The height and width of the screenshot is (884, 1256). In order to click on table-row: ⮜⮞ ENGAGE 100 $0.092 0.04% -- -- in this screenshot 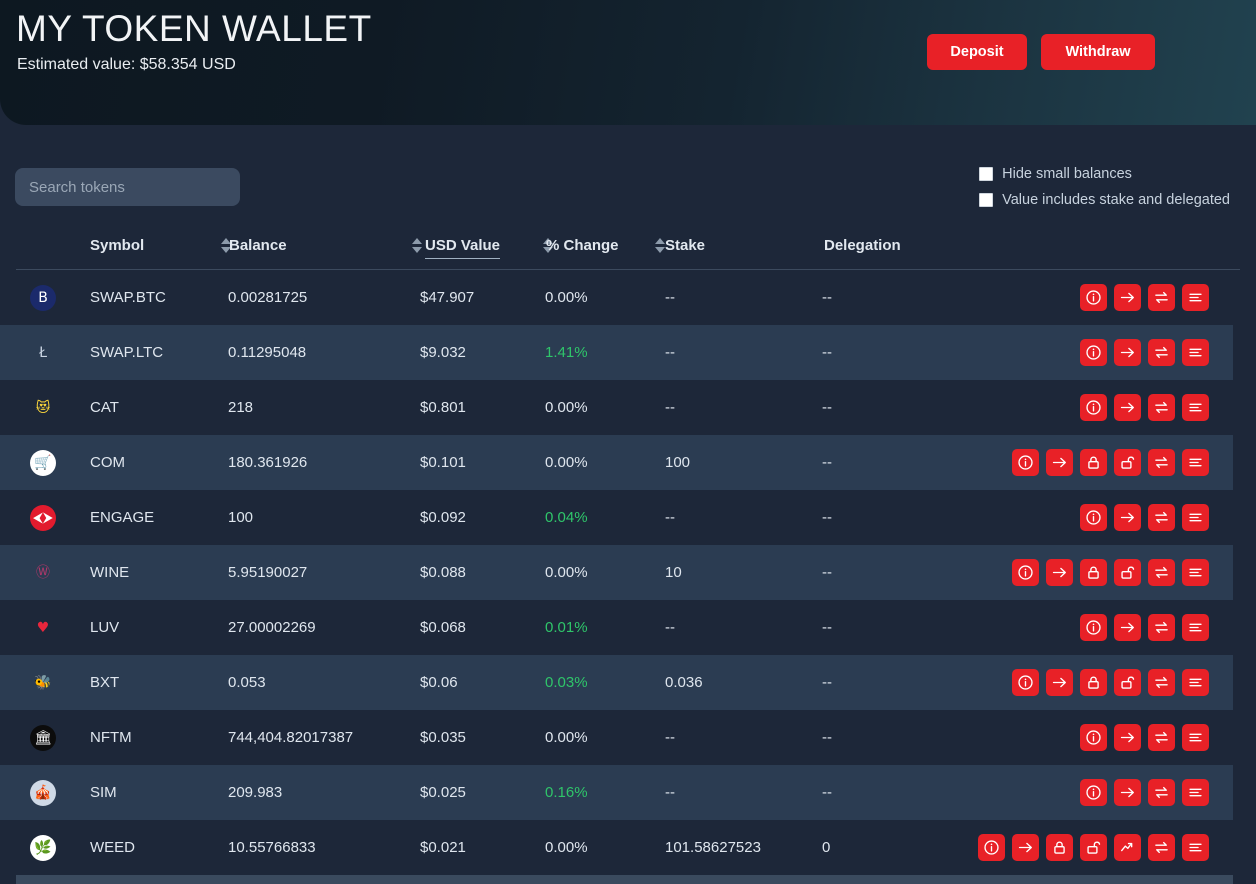, I will do `click(628, 517)`.